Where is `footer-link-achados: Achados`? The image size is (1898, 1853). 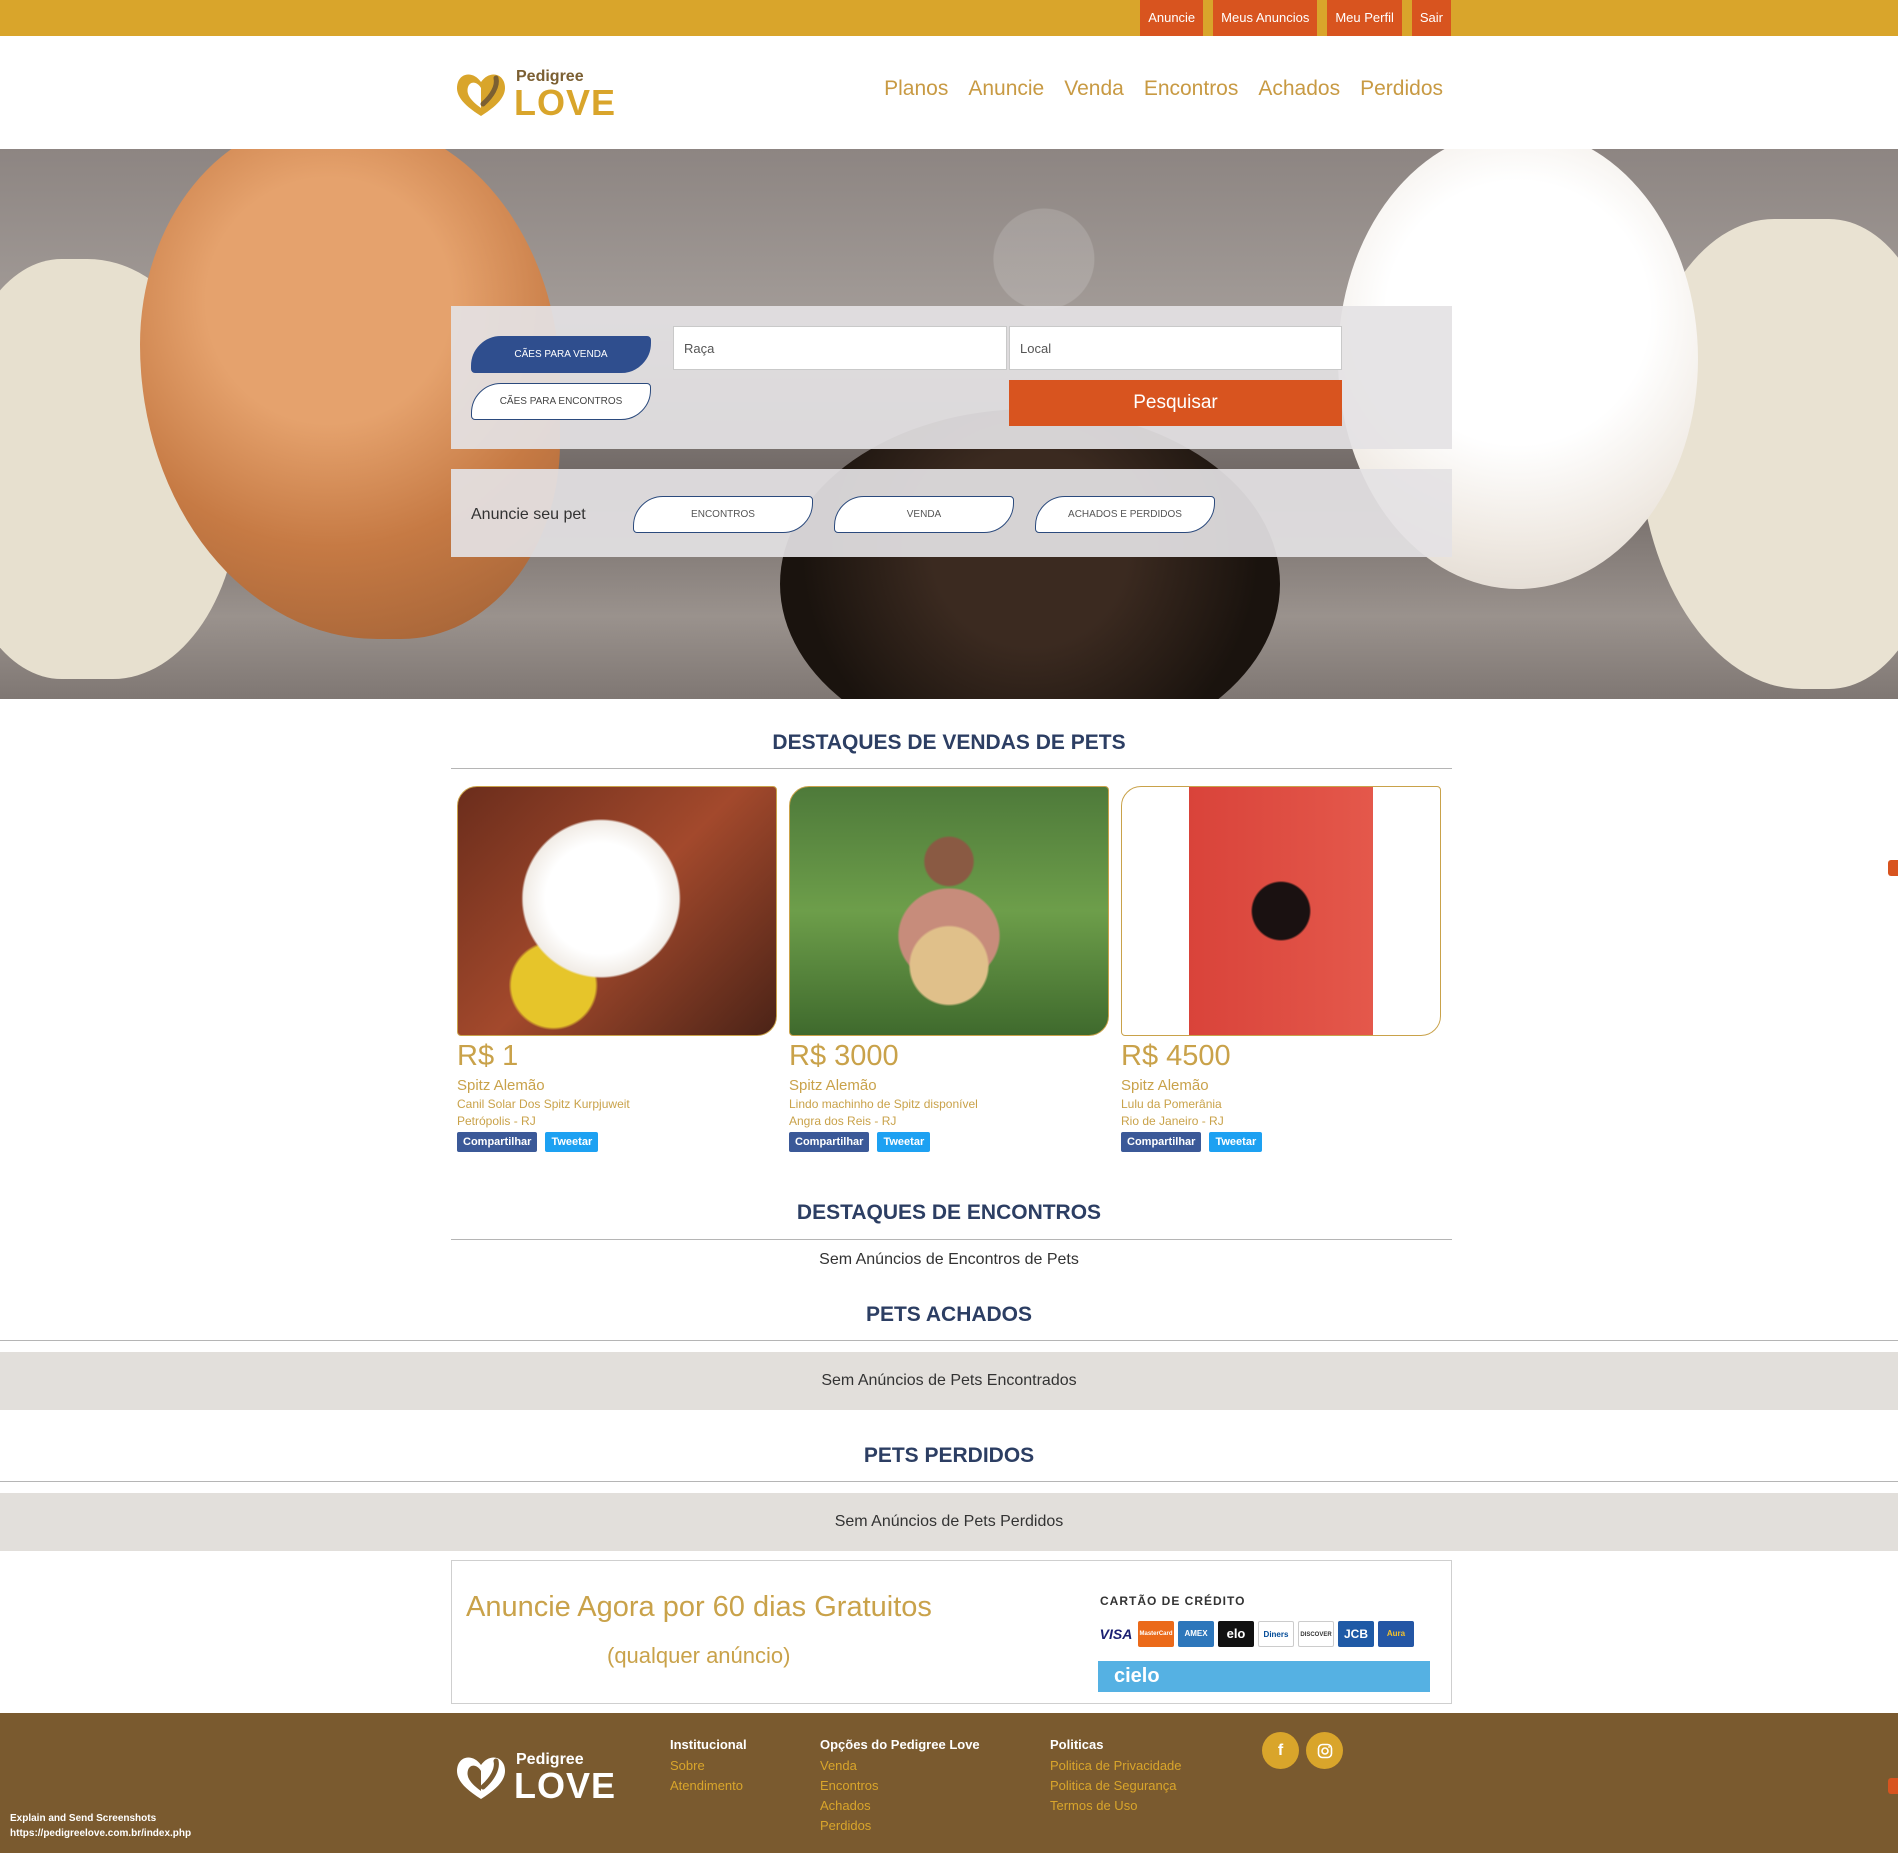 footer-link-achados: Achados is located at coordinates (900, 1806).